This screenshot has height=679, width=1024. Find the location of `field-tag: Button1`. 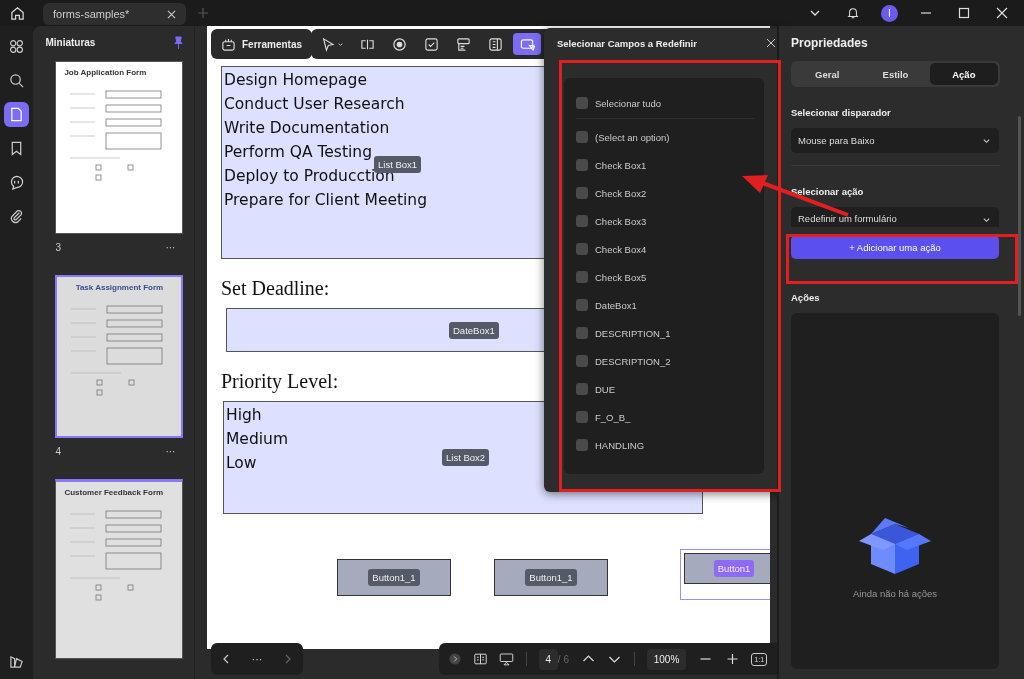

field-tag: Button1 is located at coordinates (734, 568).